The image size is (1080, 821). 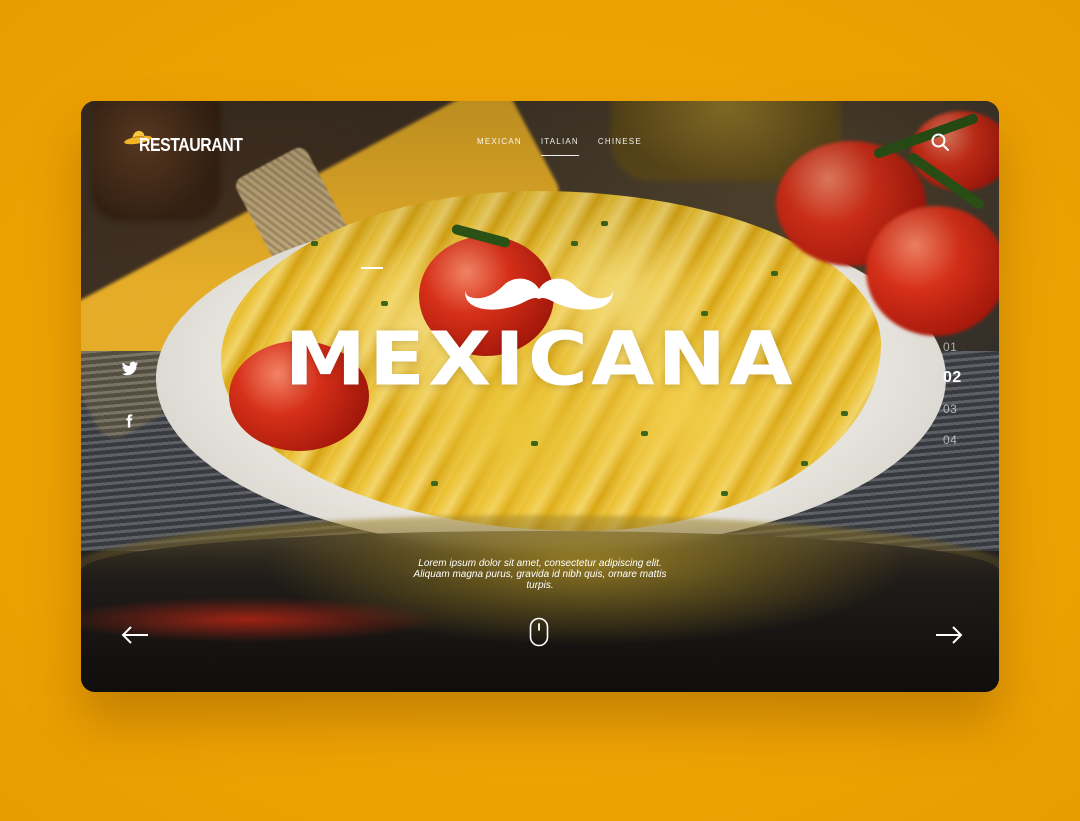 I want to click on brand-name: RESTAURANT, so click(x=191, y=145).